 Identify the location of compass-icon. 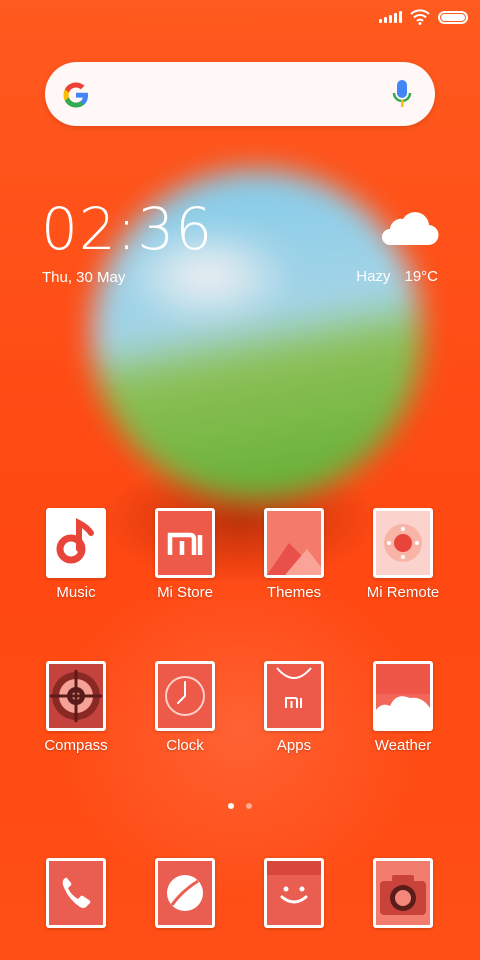
(76, 696).